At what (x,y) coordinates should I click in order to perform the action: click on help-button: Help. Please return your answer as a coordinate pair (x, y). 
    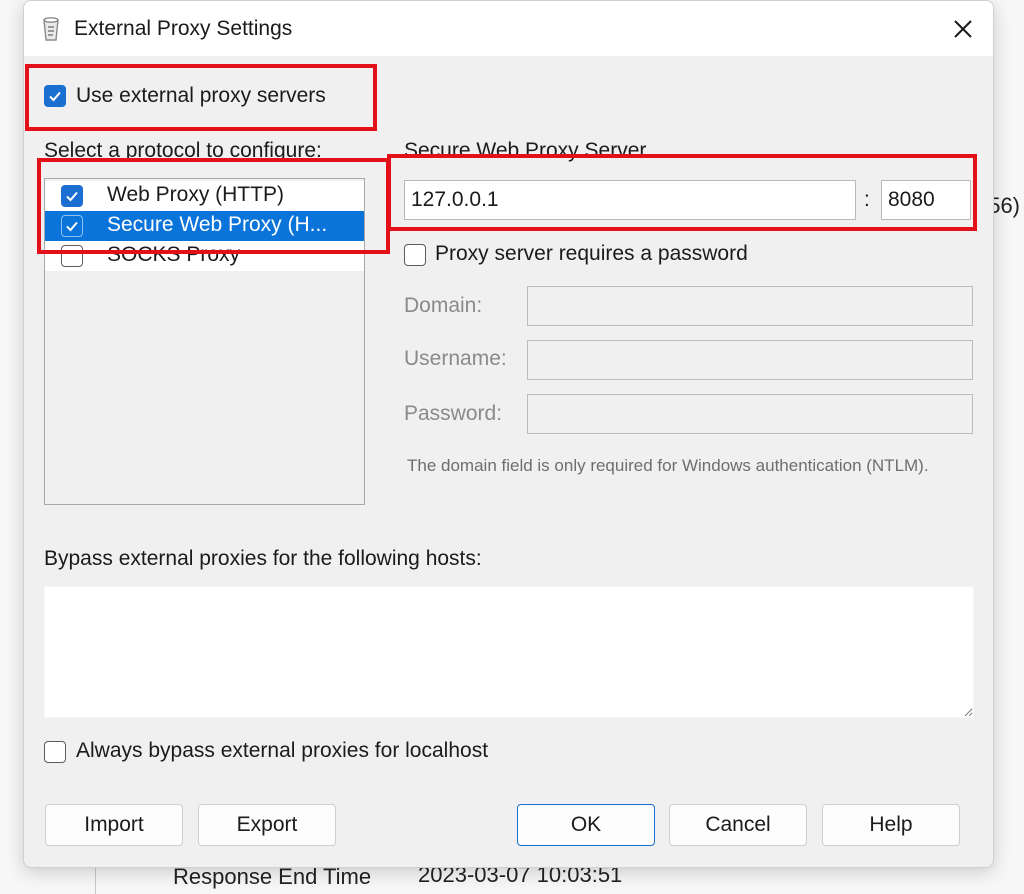
    Looking at the image, I should click on (891, 825).